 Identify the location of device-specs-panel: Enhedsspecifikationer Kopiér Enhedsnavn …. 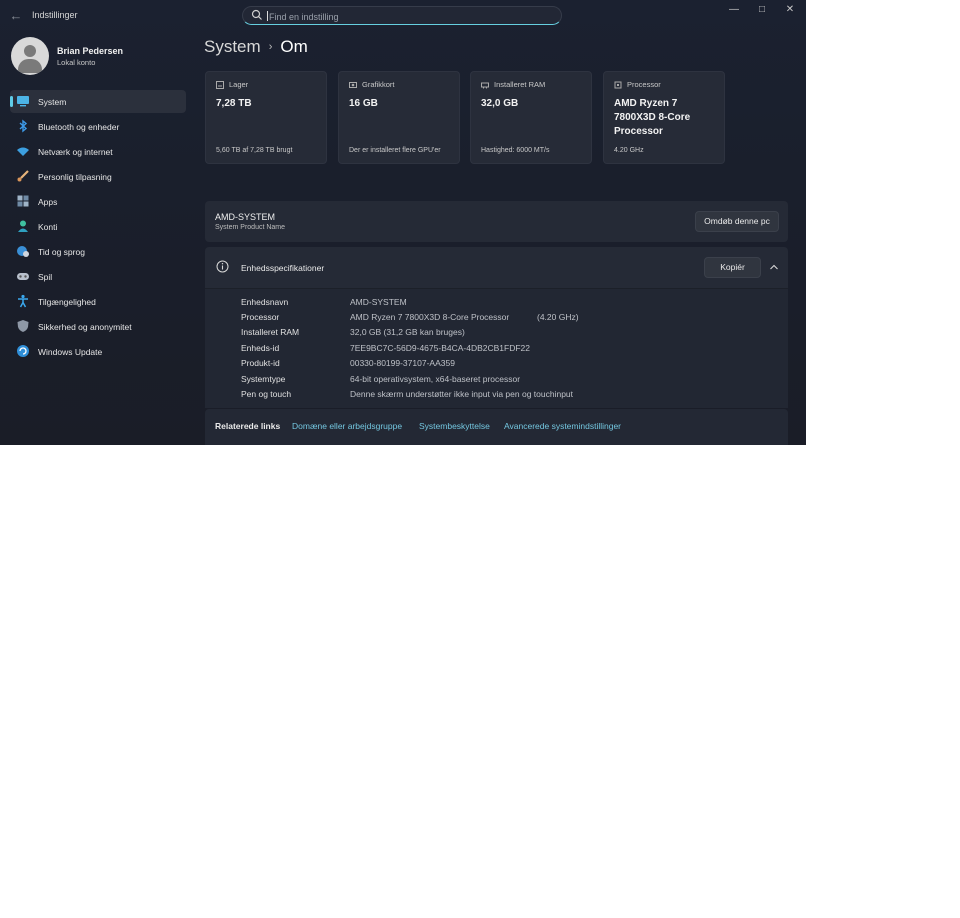
(496, 327).